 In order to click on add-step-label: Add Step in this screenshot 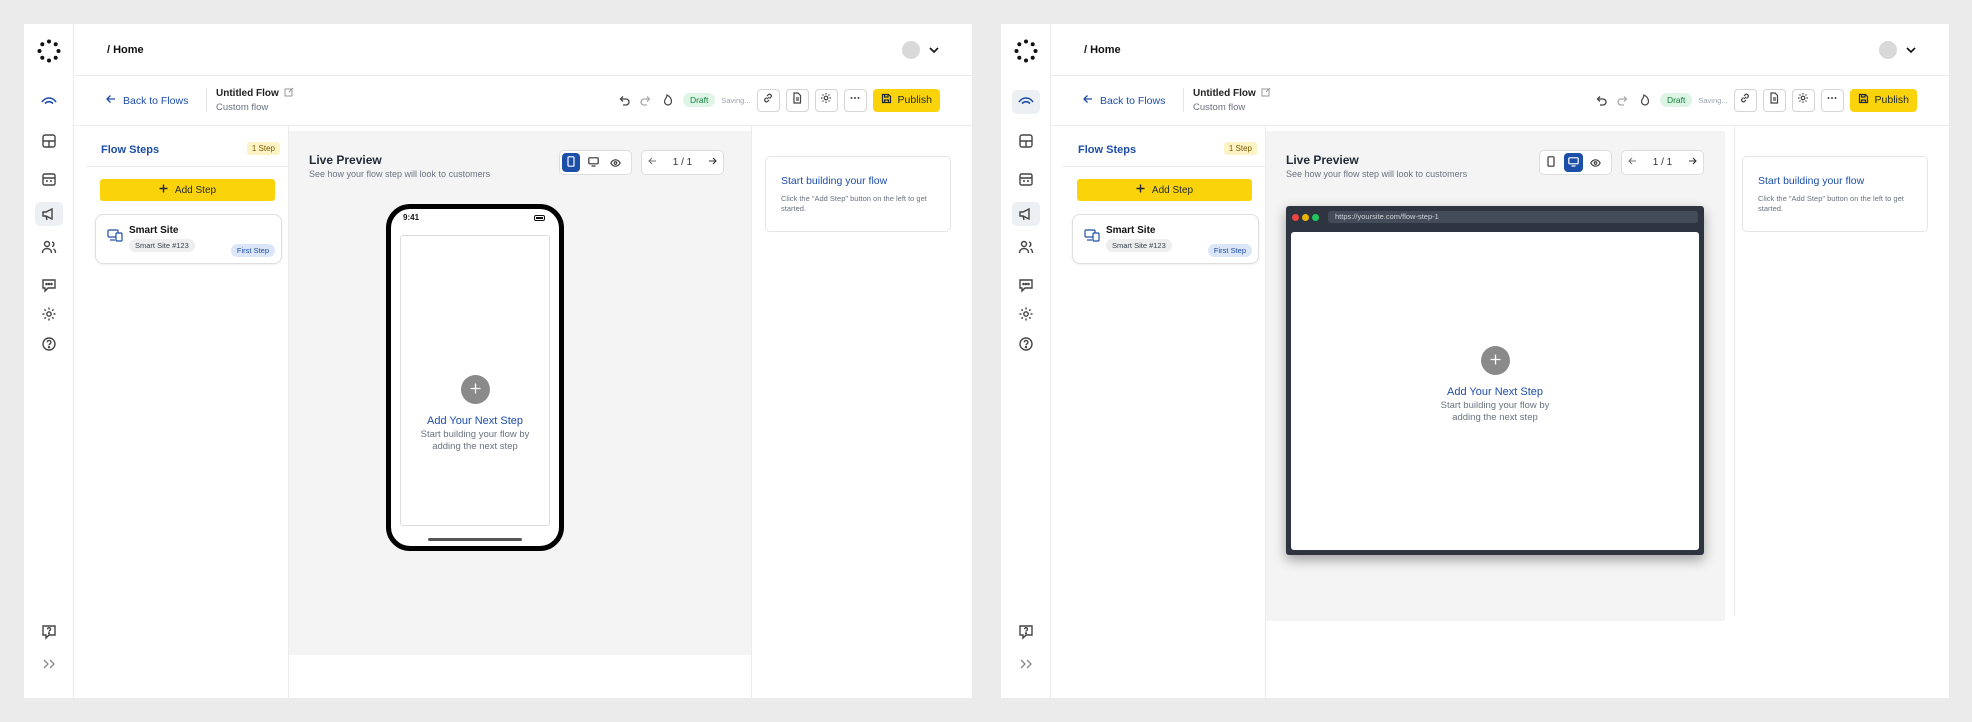, I will do `click(1172, 190)`.